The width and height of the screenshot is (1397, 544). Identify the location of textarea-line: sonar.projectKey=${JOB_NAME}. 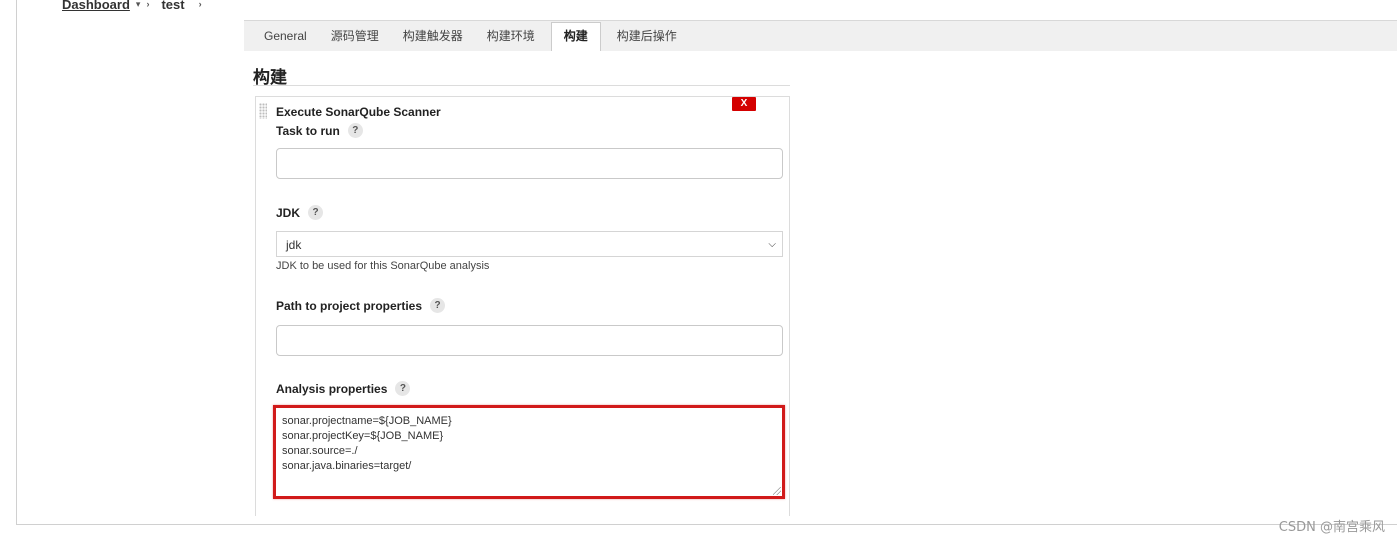
(363, 436).